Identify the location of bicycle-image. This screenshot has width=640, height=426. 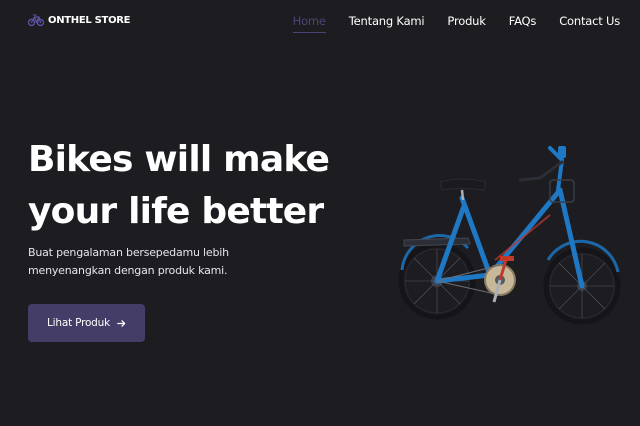
(509, 235).